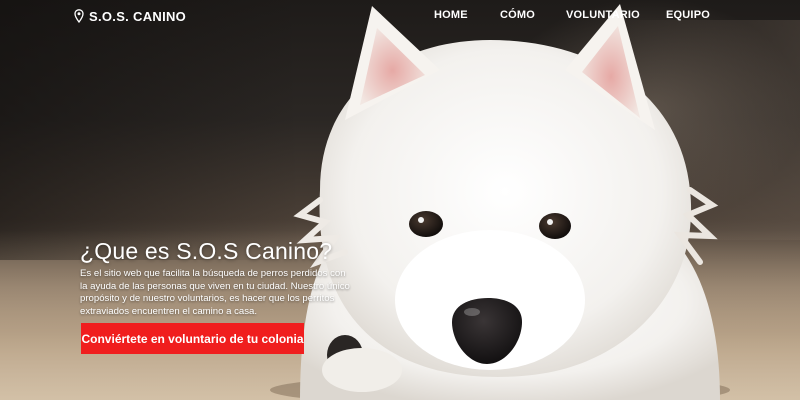 The image size is (800, 400). I want to click on hero-title: ¿Que es S.O.S Canino?, so click(206, 251).